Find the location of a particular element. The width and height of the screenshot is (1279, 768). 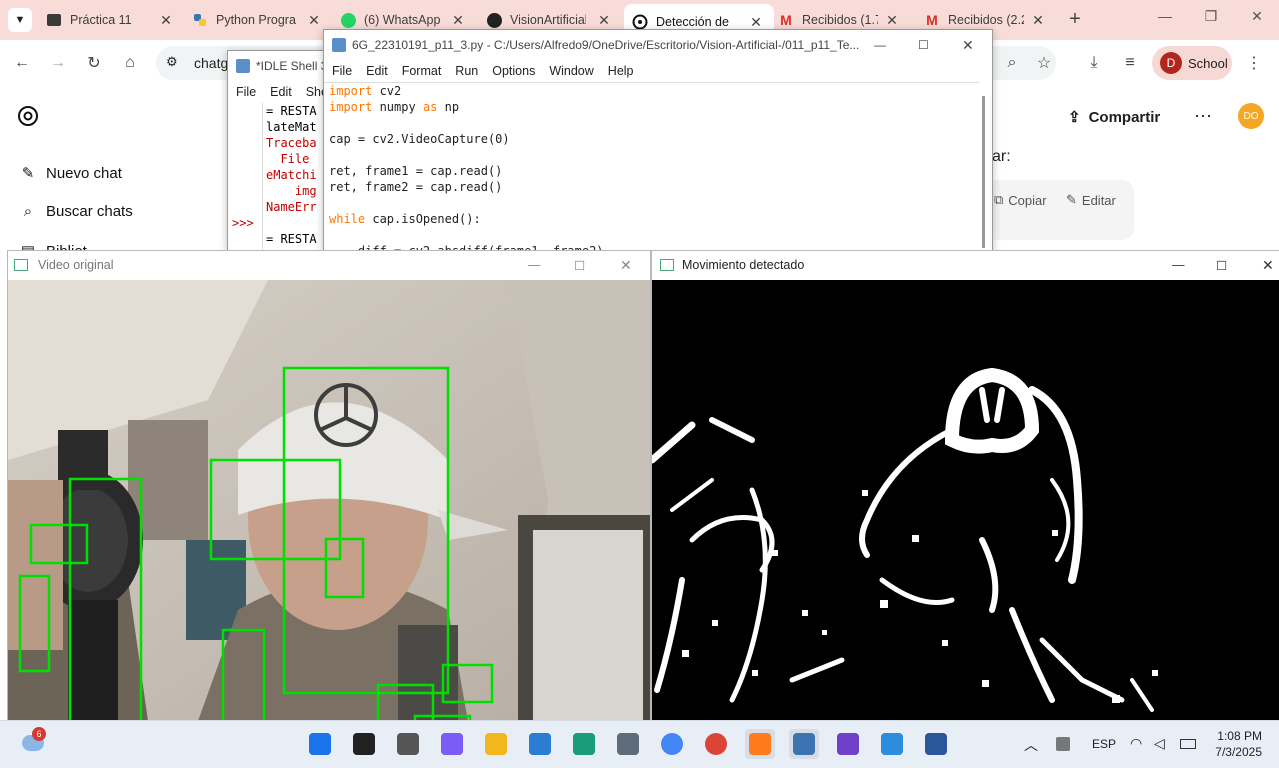

copilot-icon is located at coordinates (452, 744).